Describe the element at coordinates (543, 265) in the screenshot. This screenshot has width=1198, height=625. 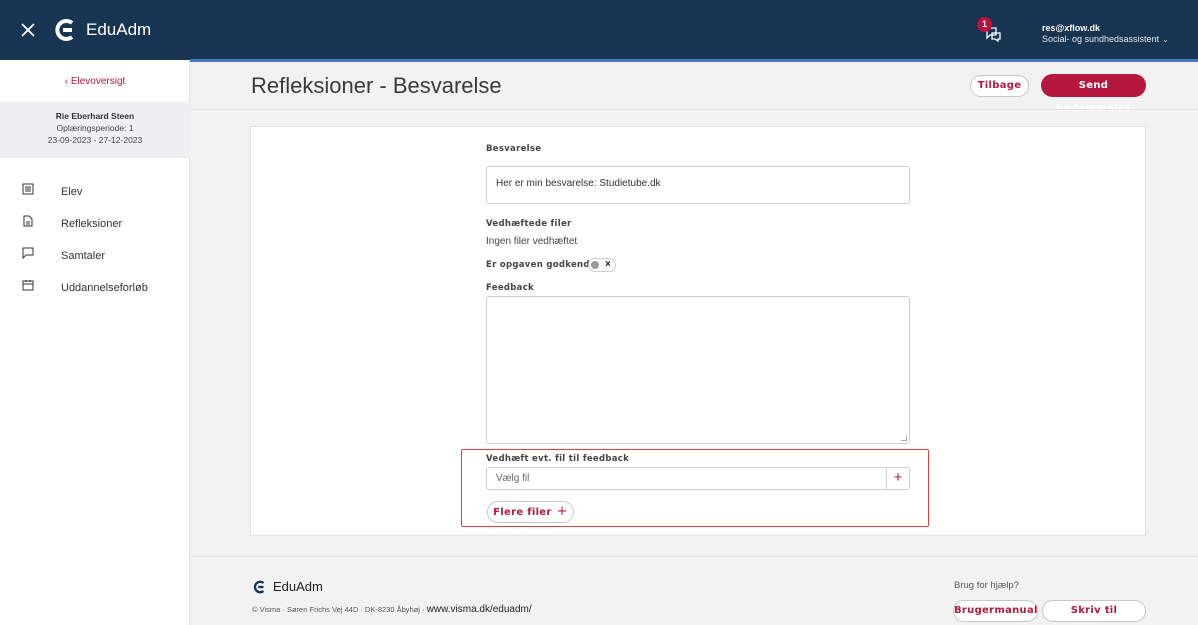
I see `approved-label: Er opgaven godkendt?` at that location.